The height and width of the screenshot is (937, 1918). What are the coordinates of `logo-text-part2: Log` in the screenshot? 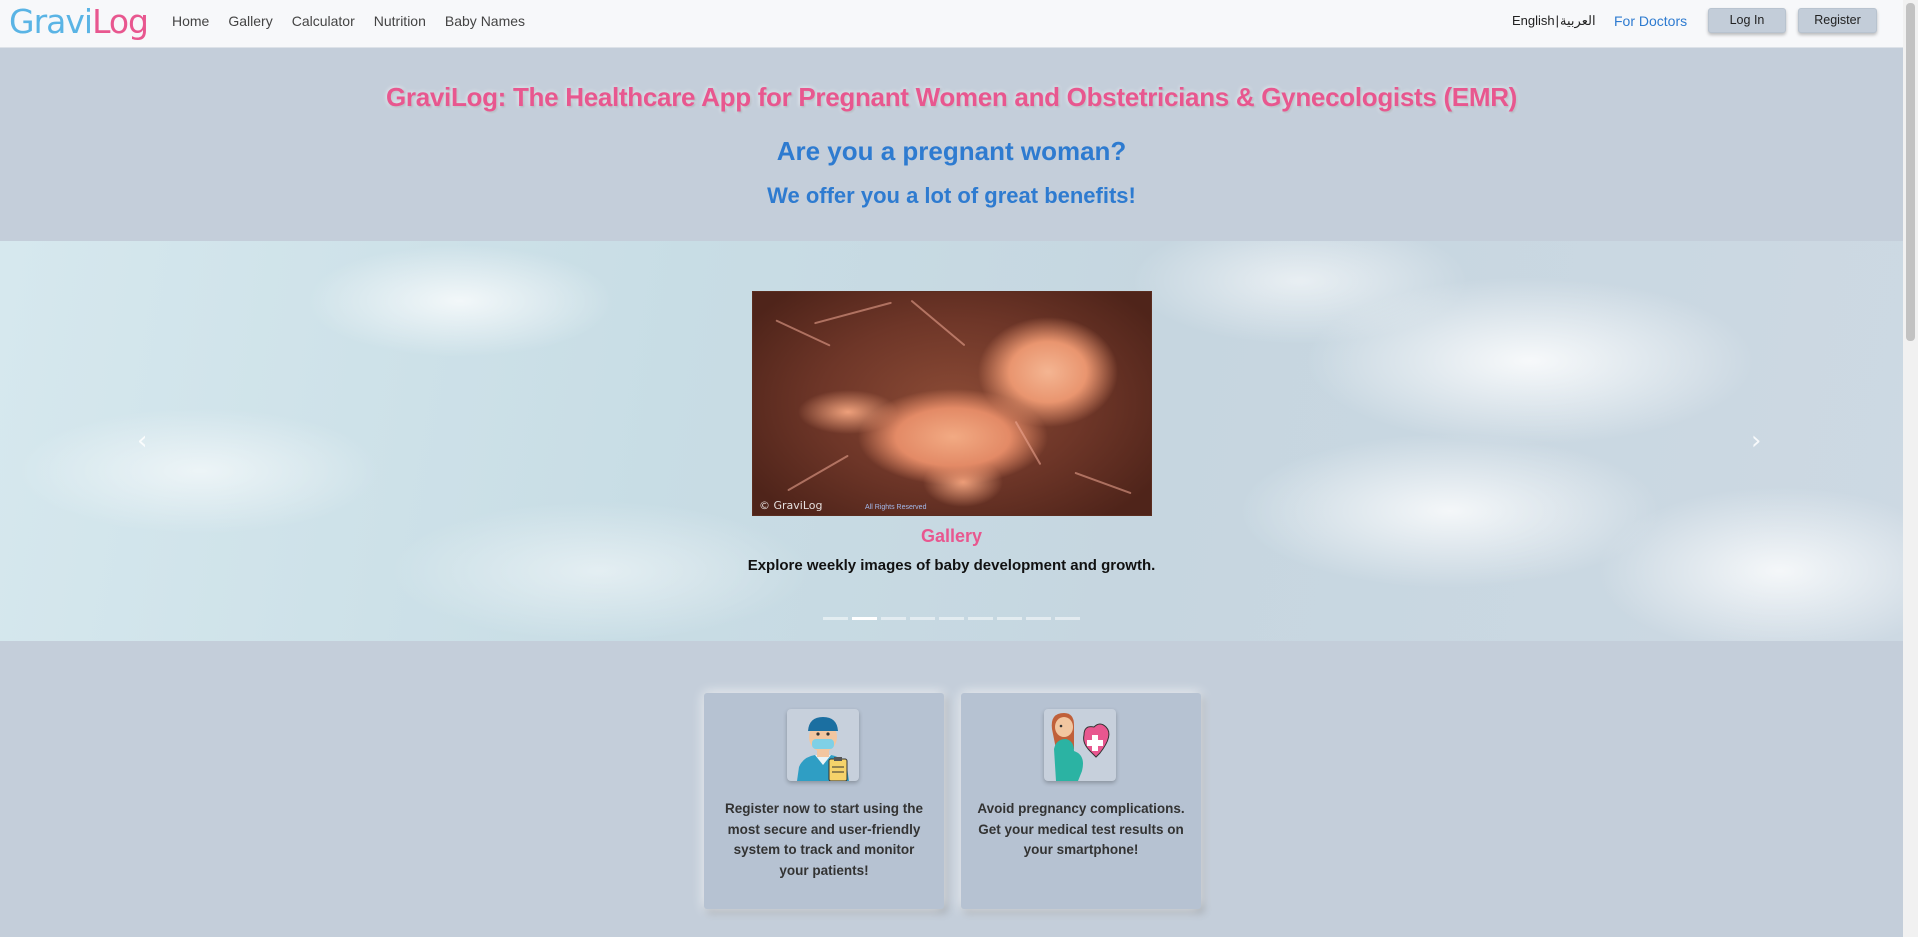 It's located at (120, 21).